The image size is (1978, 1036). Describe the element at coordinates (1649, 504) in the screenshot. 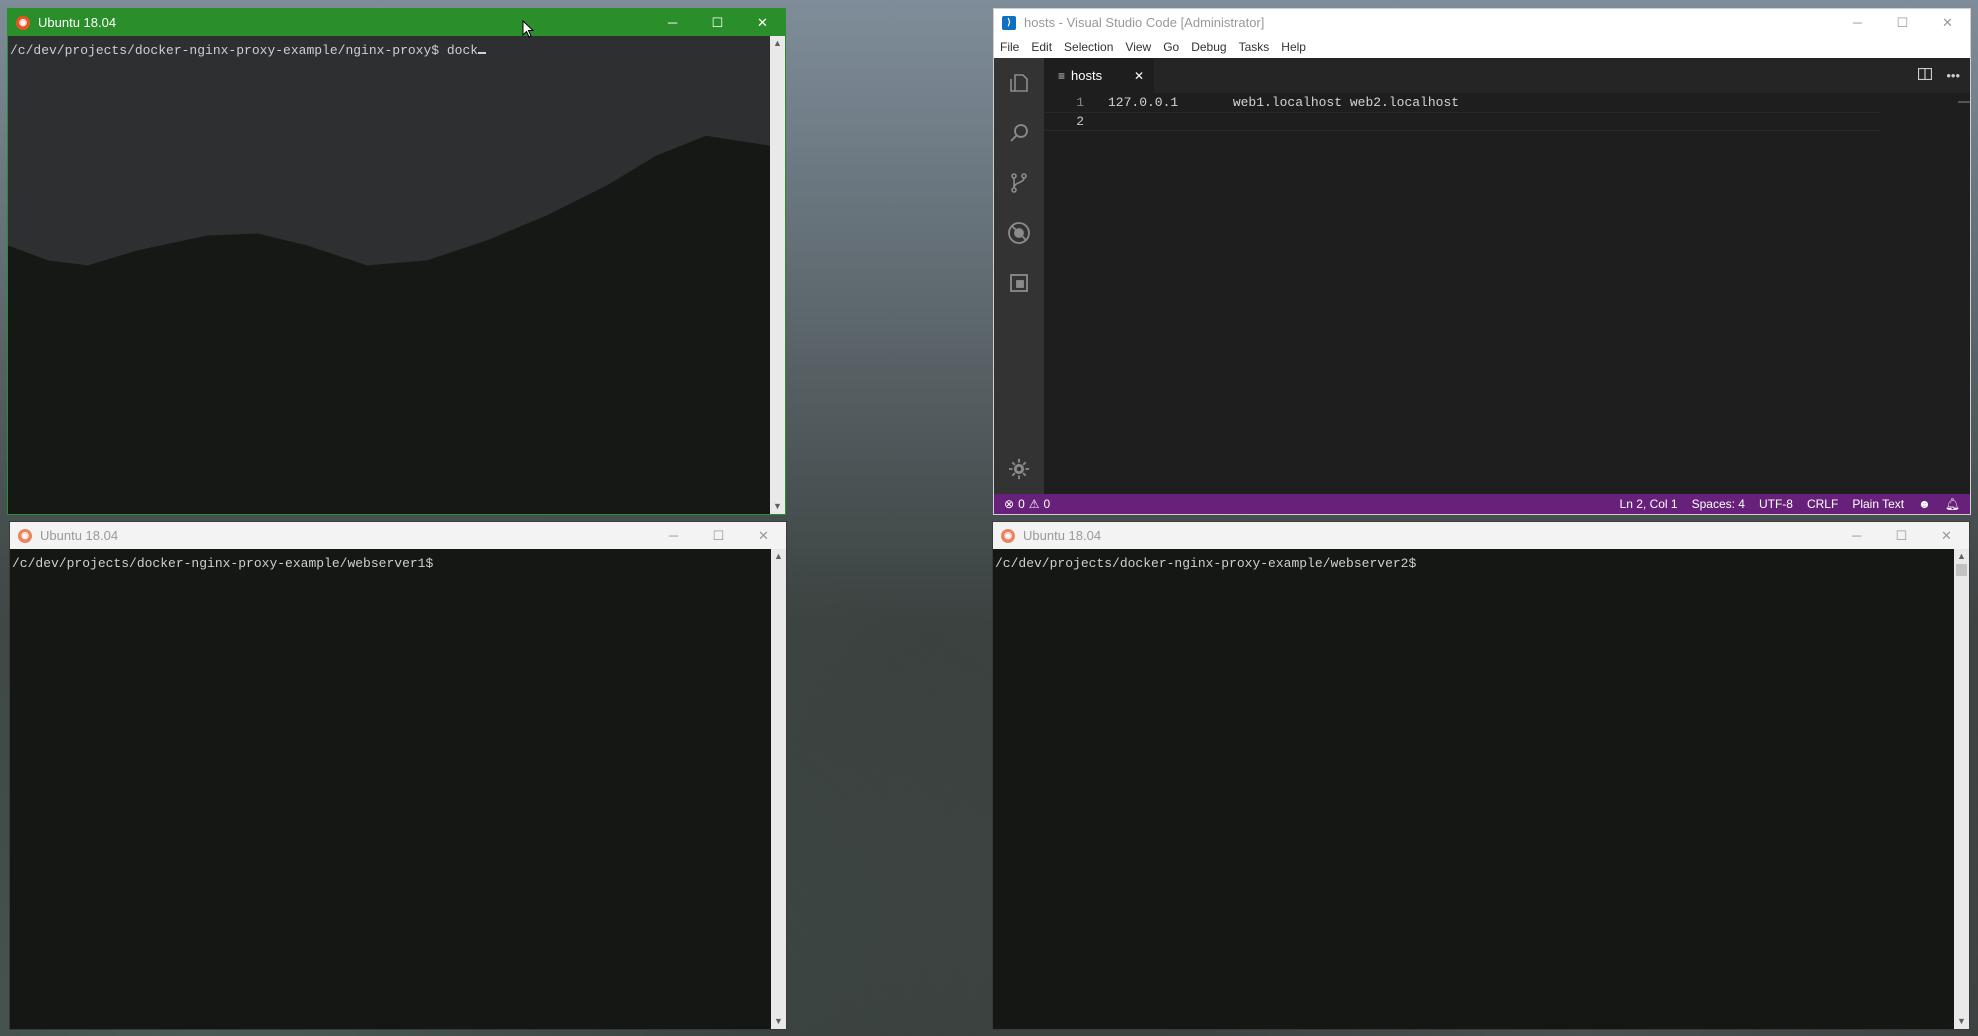

I see `cursor-position: Ln 2, Col 1` at that location.